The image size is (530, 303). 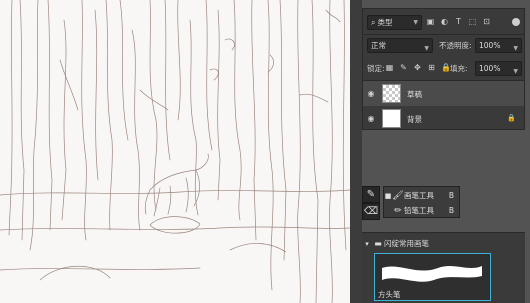 I want to click on brush-tool-button: ✎, so click(x=371, y=194).